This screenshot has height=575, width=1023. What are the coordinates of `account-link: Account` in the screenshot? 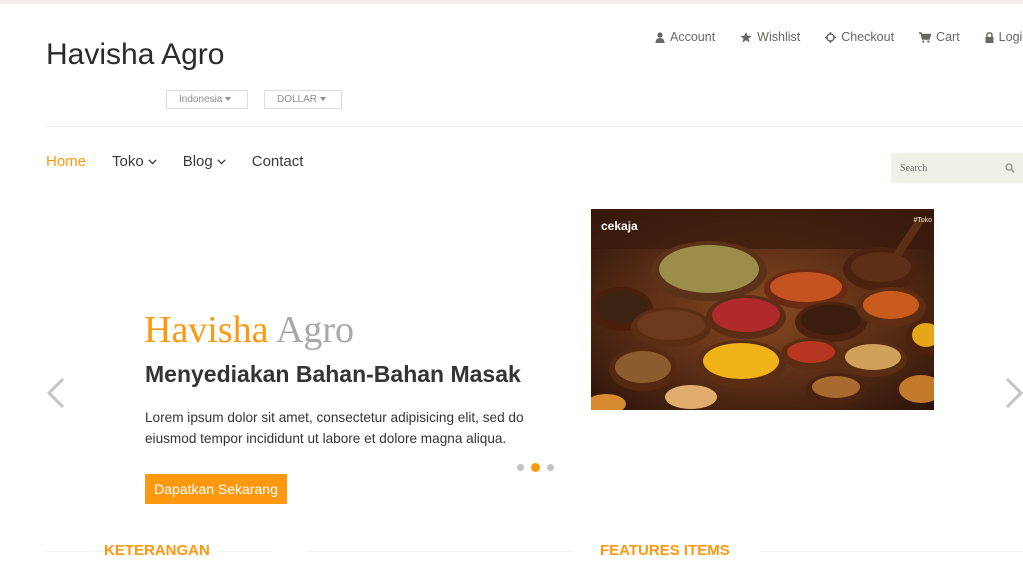 It's located at (685, 37).